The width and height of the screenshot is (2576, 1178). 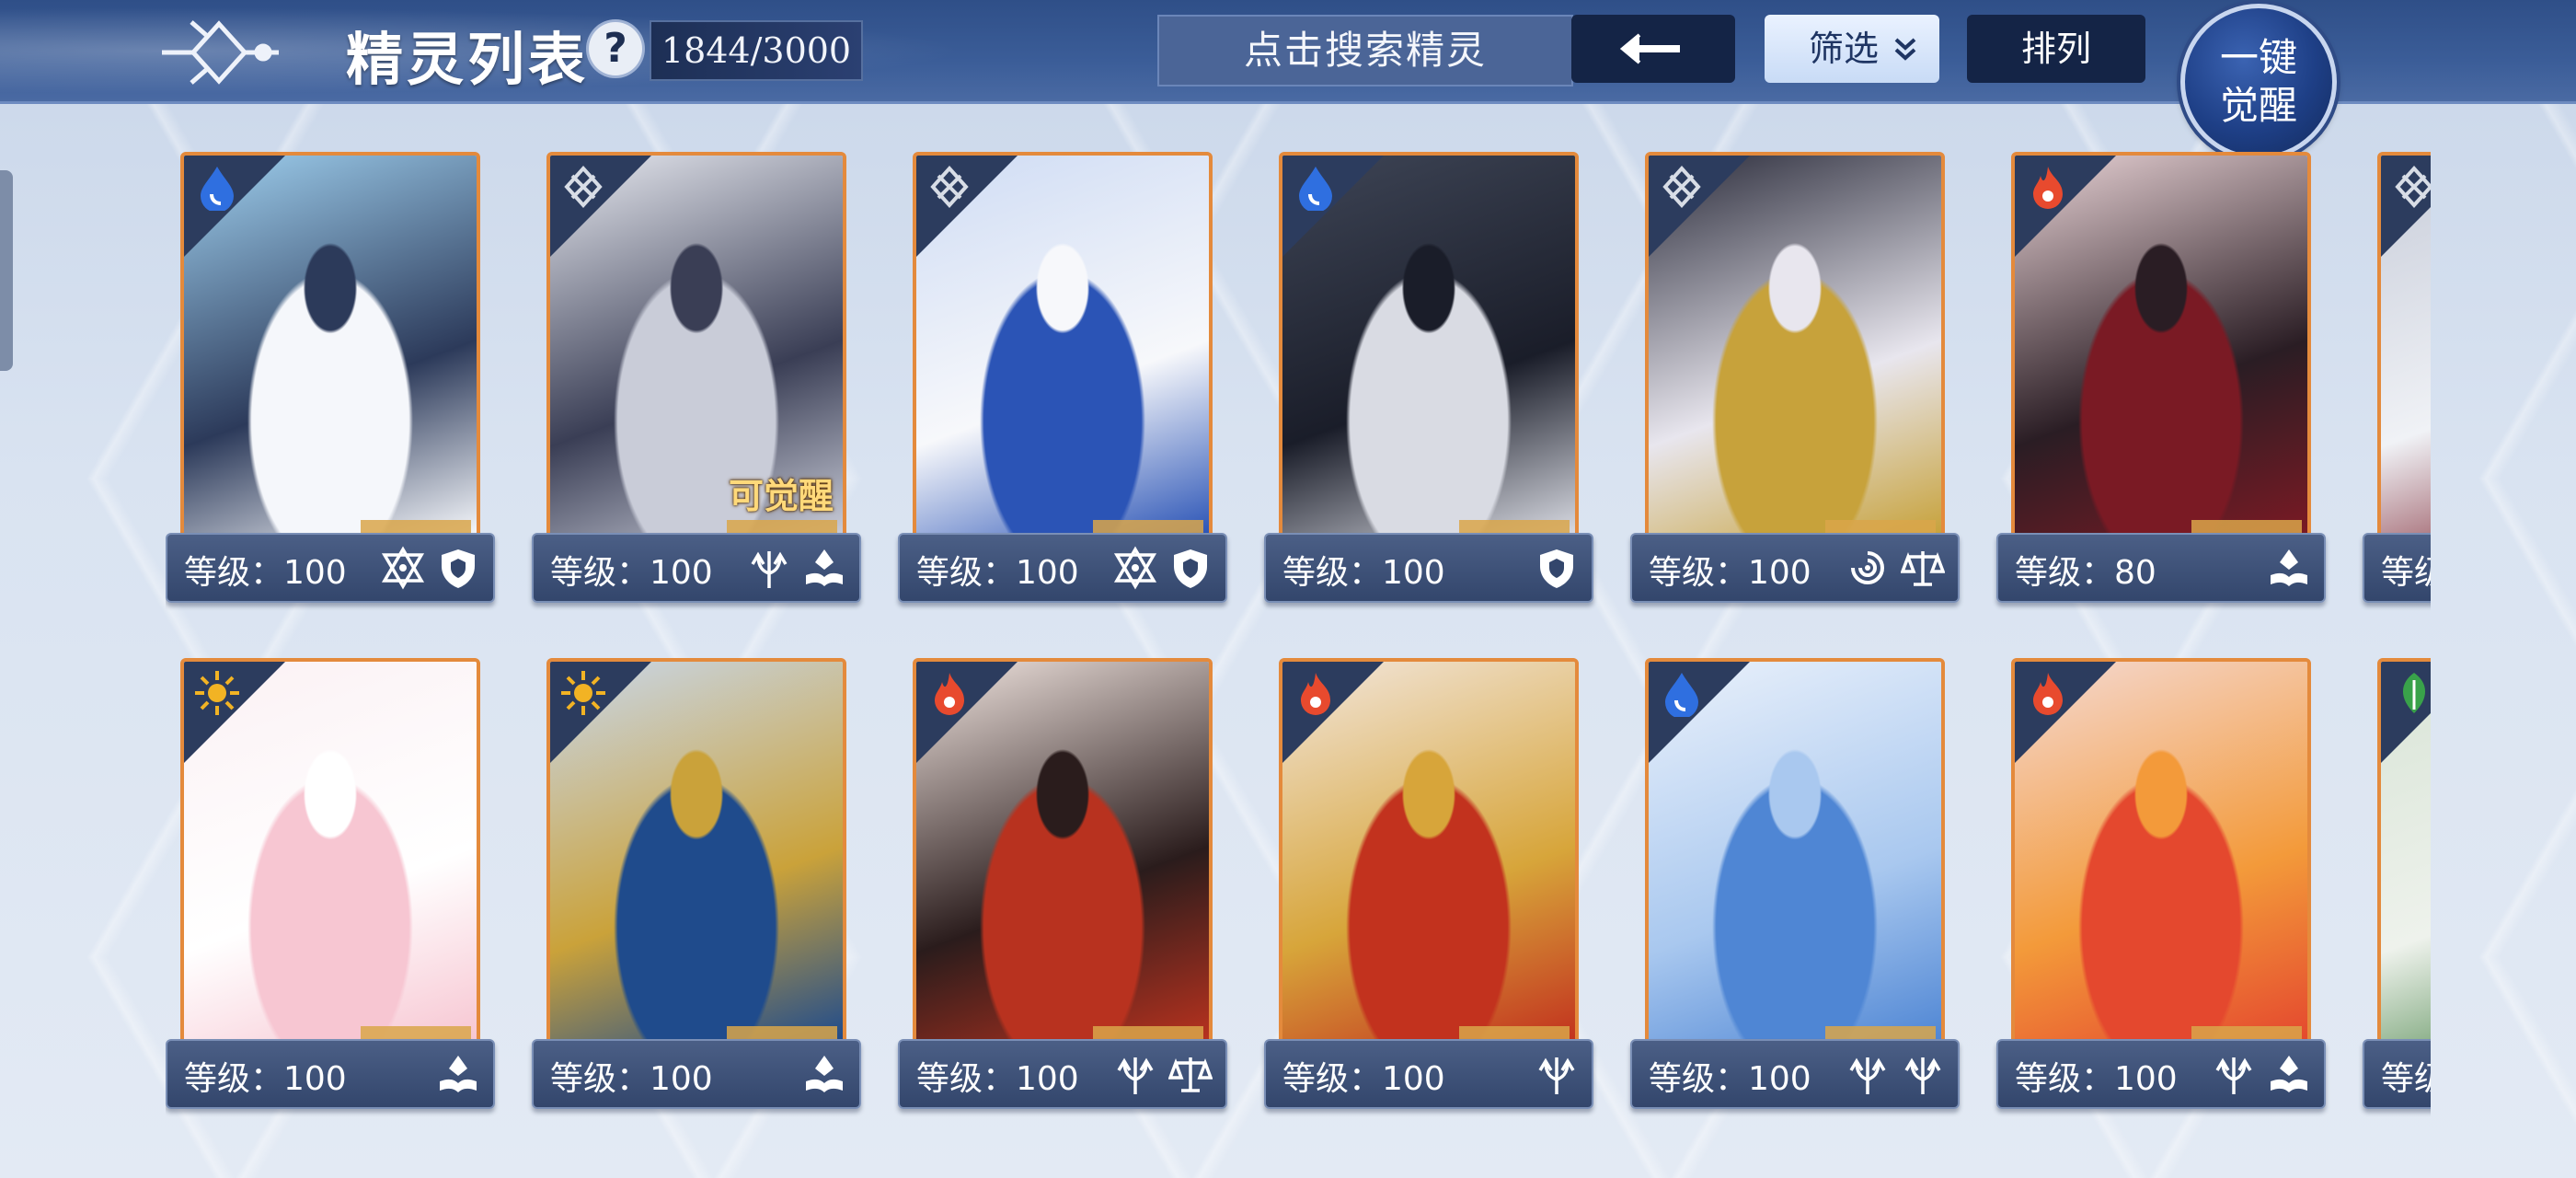 I want to click on filter-label: 筛选, so click(x=1844, y=49).